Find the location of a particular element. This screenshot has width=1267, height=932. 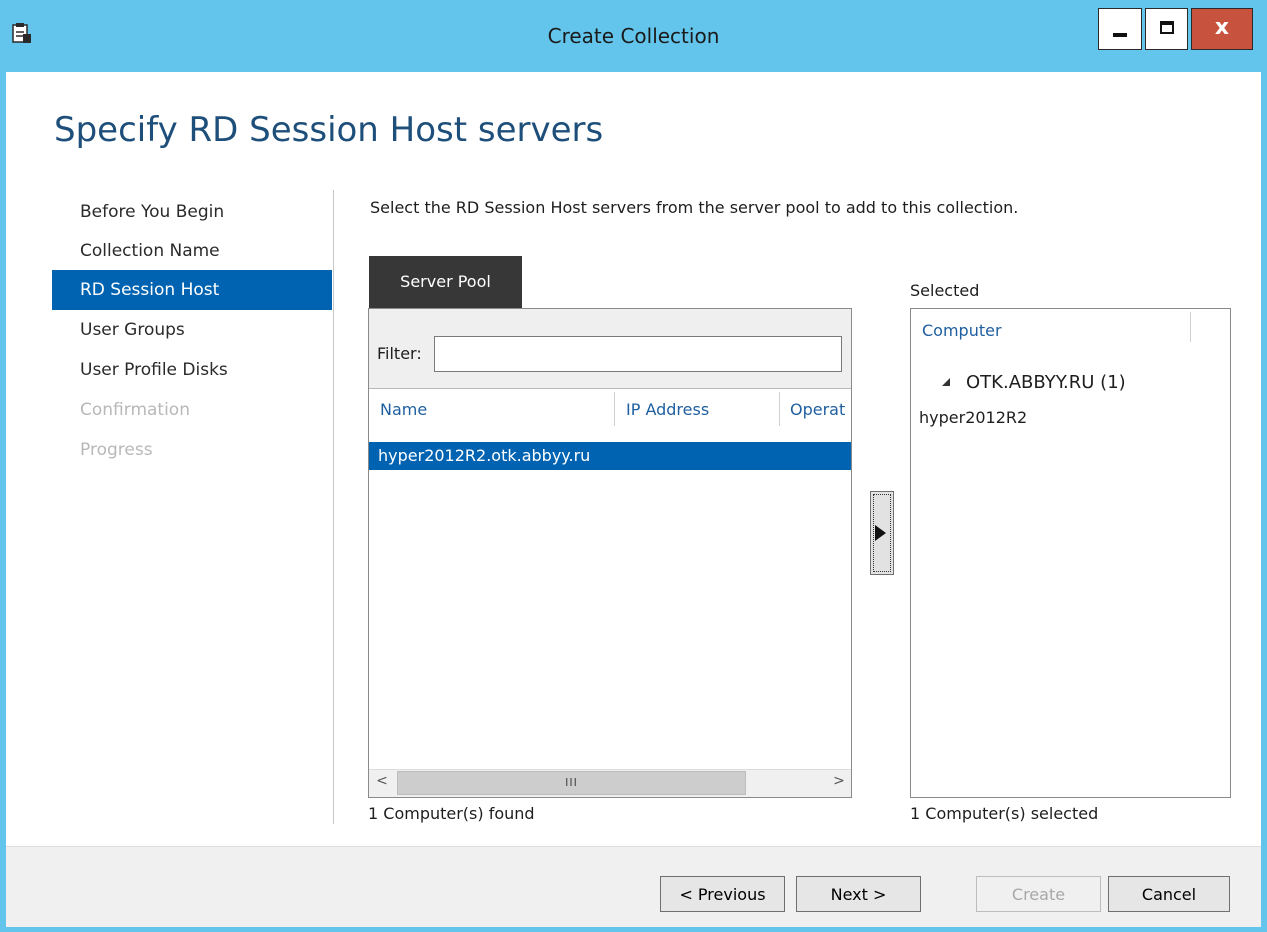

minimize-button is located at coordinates (1120, 29).